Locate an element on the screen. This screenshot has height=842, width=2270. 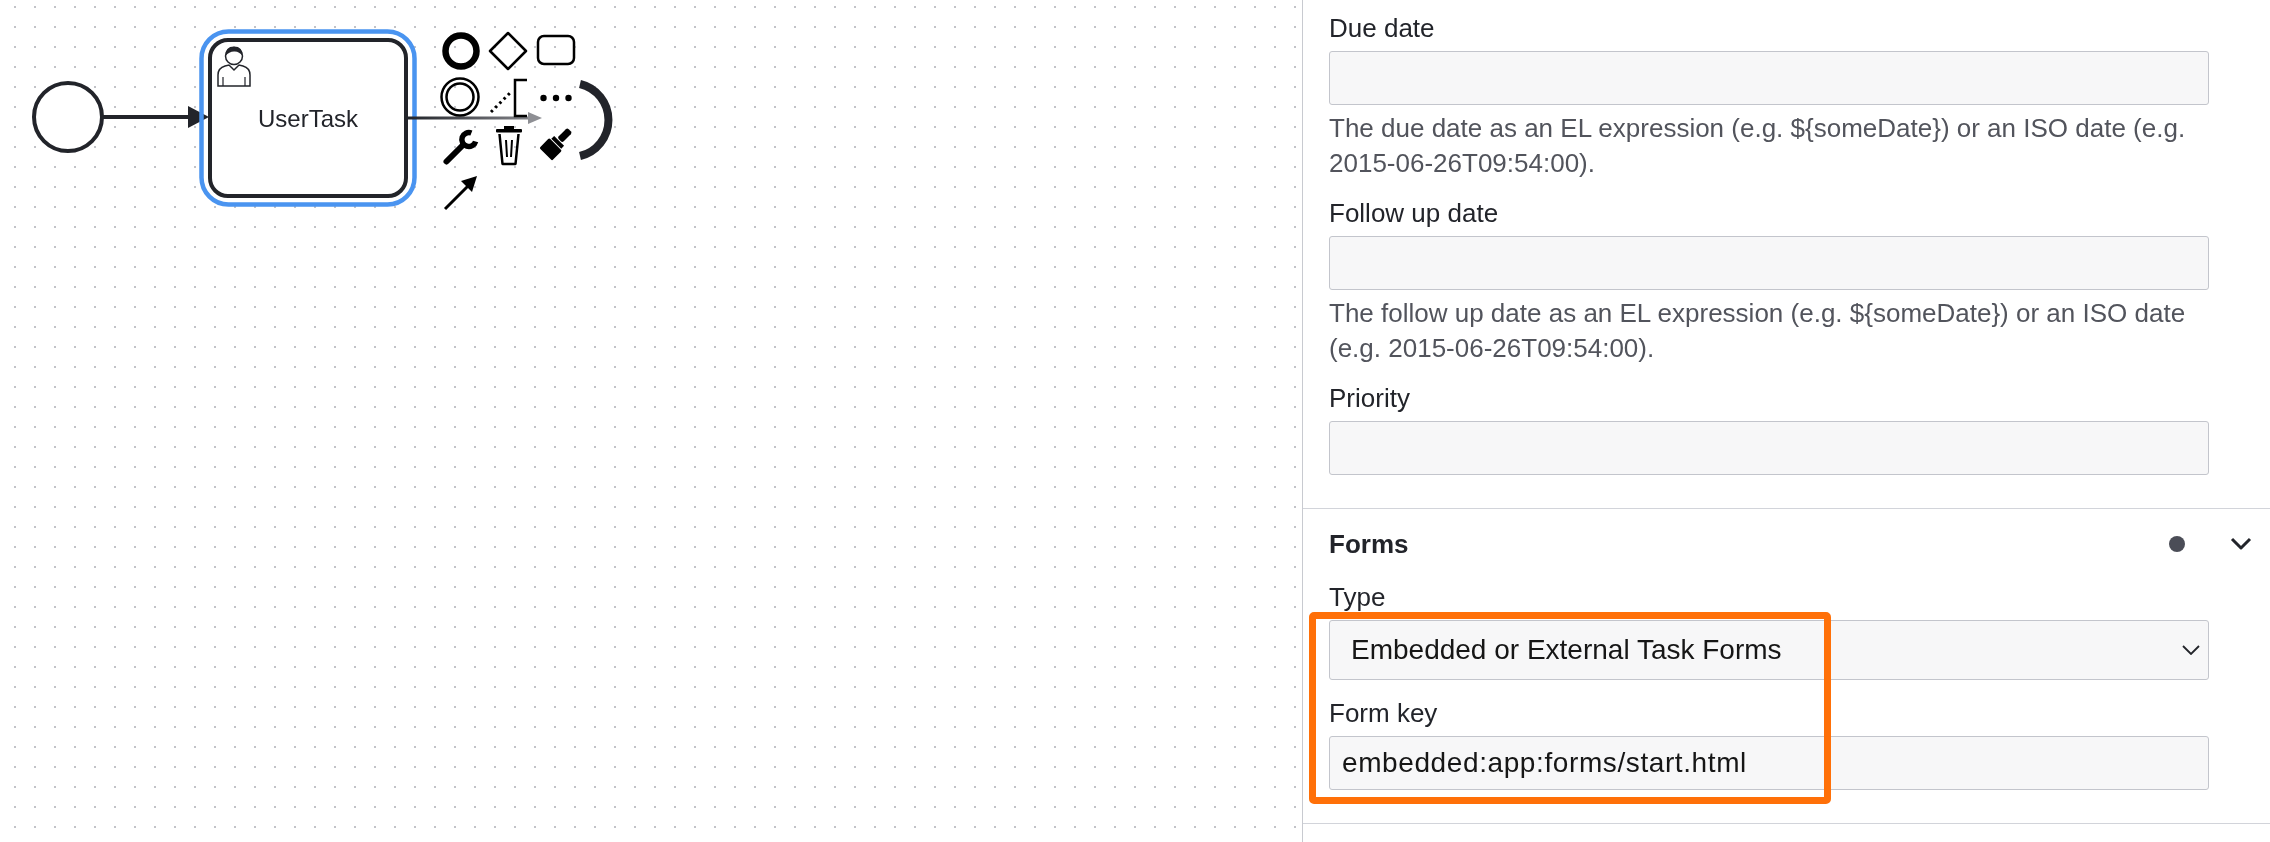
bracket-icon is located at coordinates (520, 98).